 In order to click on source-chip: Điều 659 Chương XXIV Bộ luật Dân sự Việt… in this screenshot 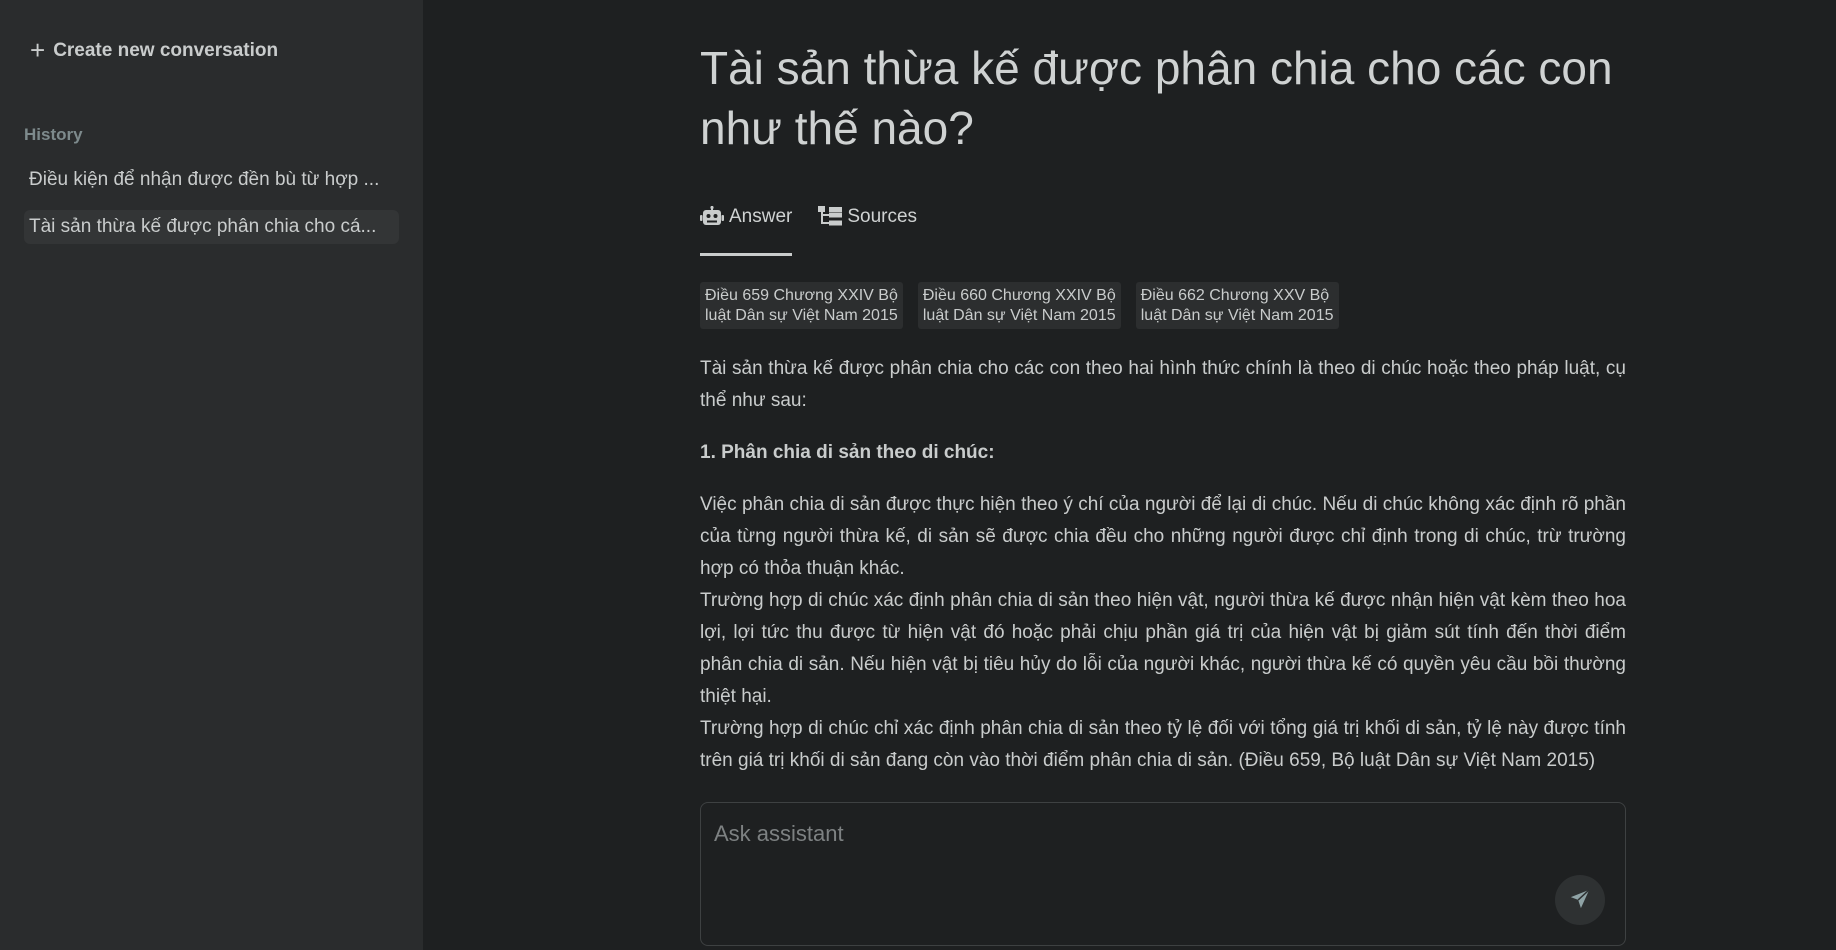, I will do `click(801, 305)`.